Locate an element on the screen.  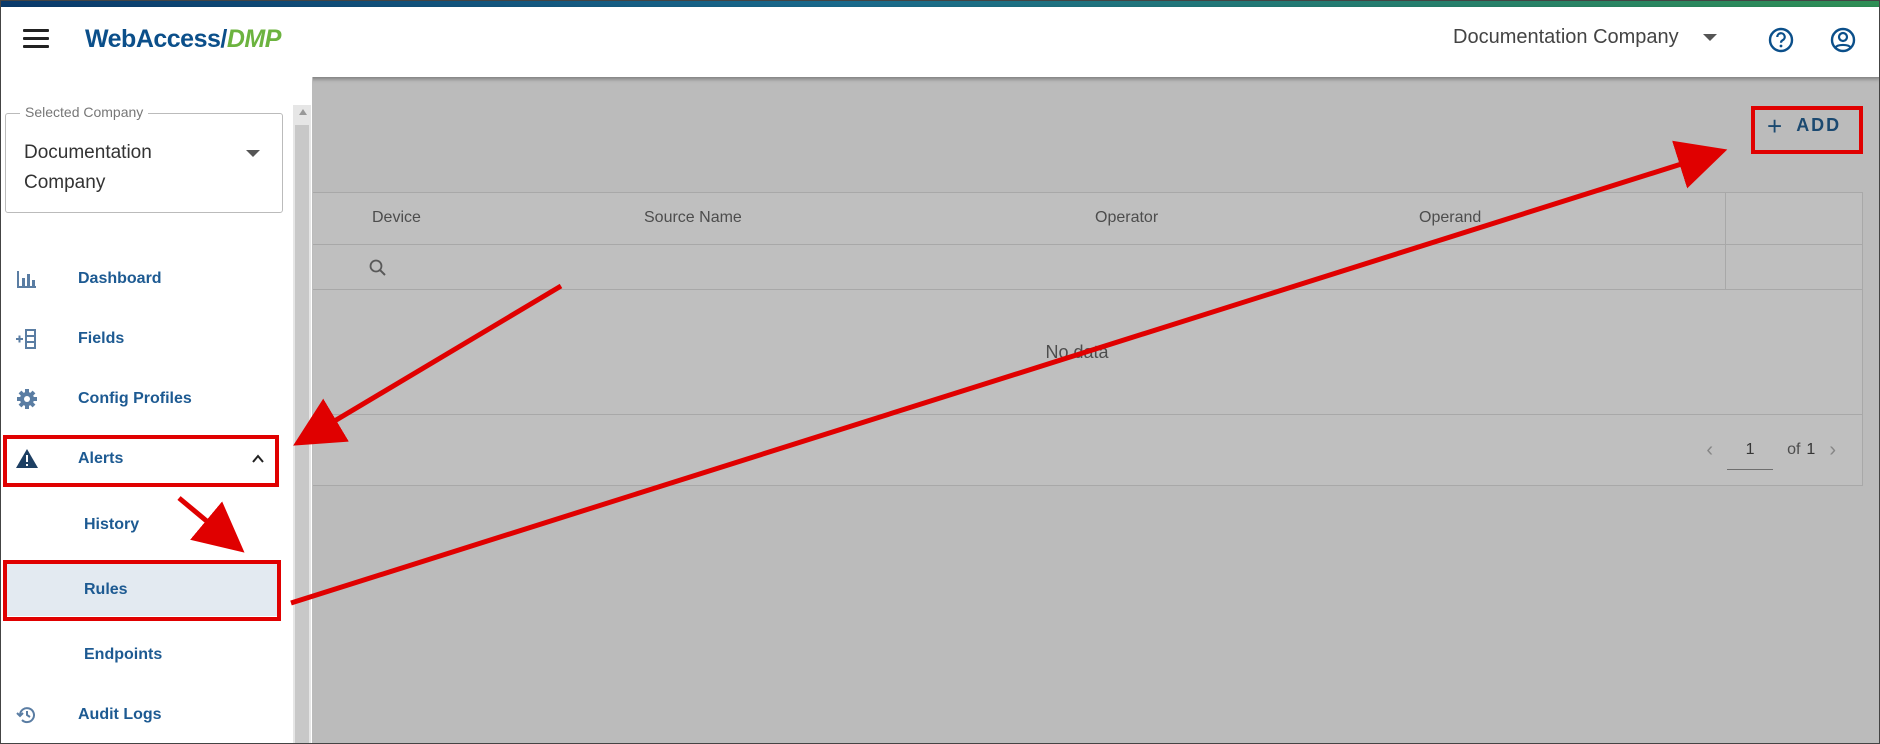
company-selector-label: Documentation Company is located at coordinates (1566, 37).